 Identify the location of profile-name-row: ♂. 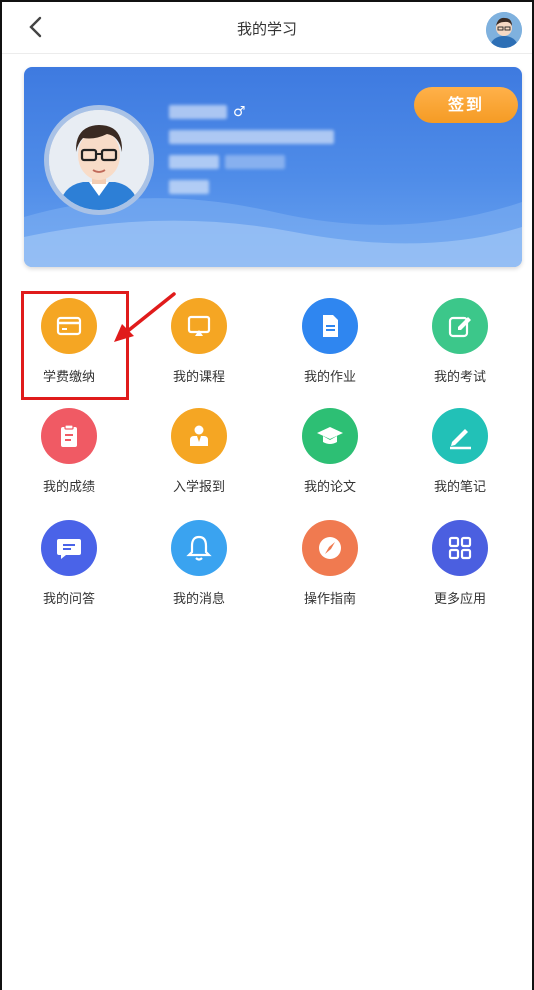
(251, 111).